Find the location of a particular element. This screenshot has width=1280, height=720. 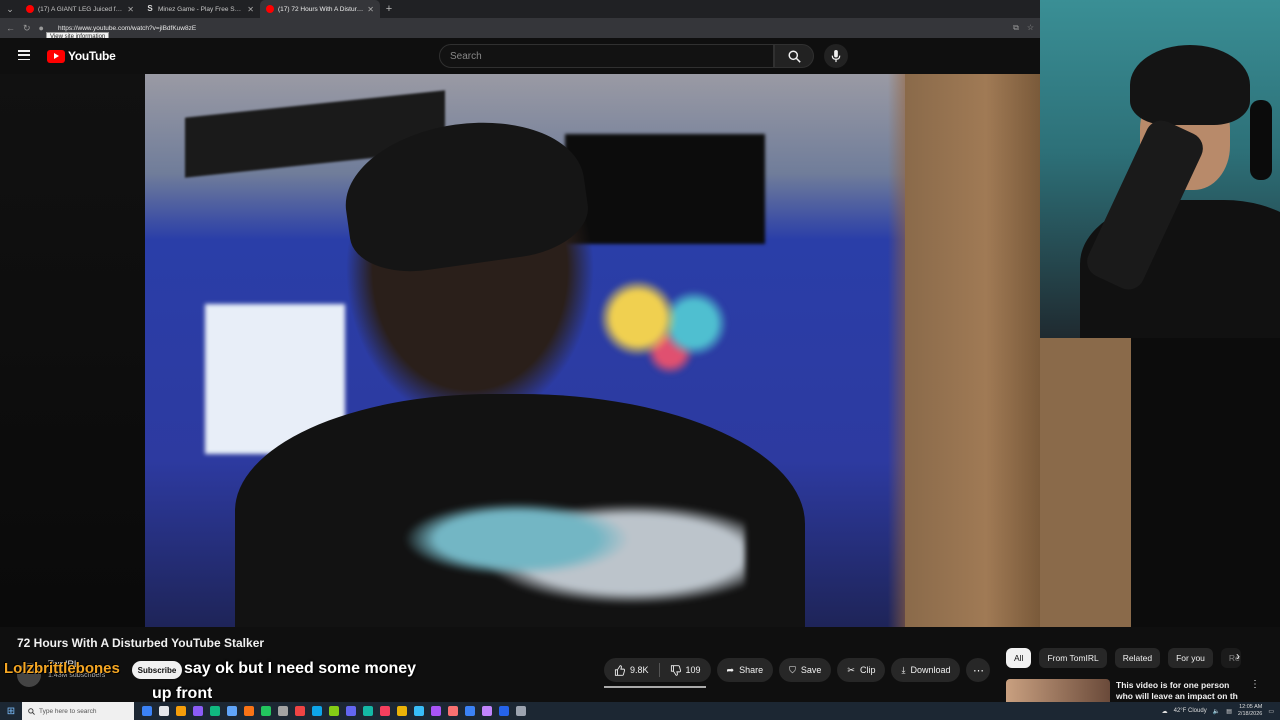

weather-text: 42°F Cloudy is located at coordinates (1190, 711).